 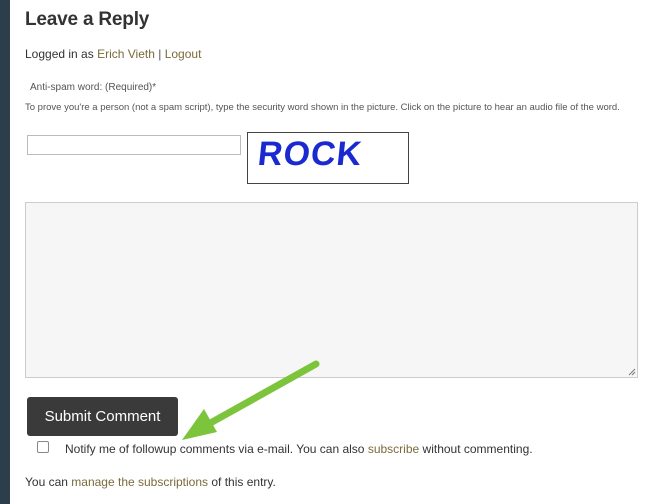 What do you see at coordinates (632, 372) in the screenshot?
I see `resize-grip-icon` at bounding box center [632, 372].